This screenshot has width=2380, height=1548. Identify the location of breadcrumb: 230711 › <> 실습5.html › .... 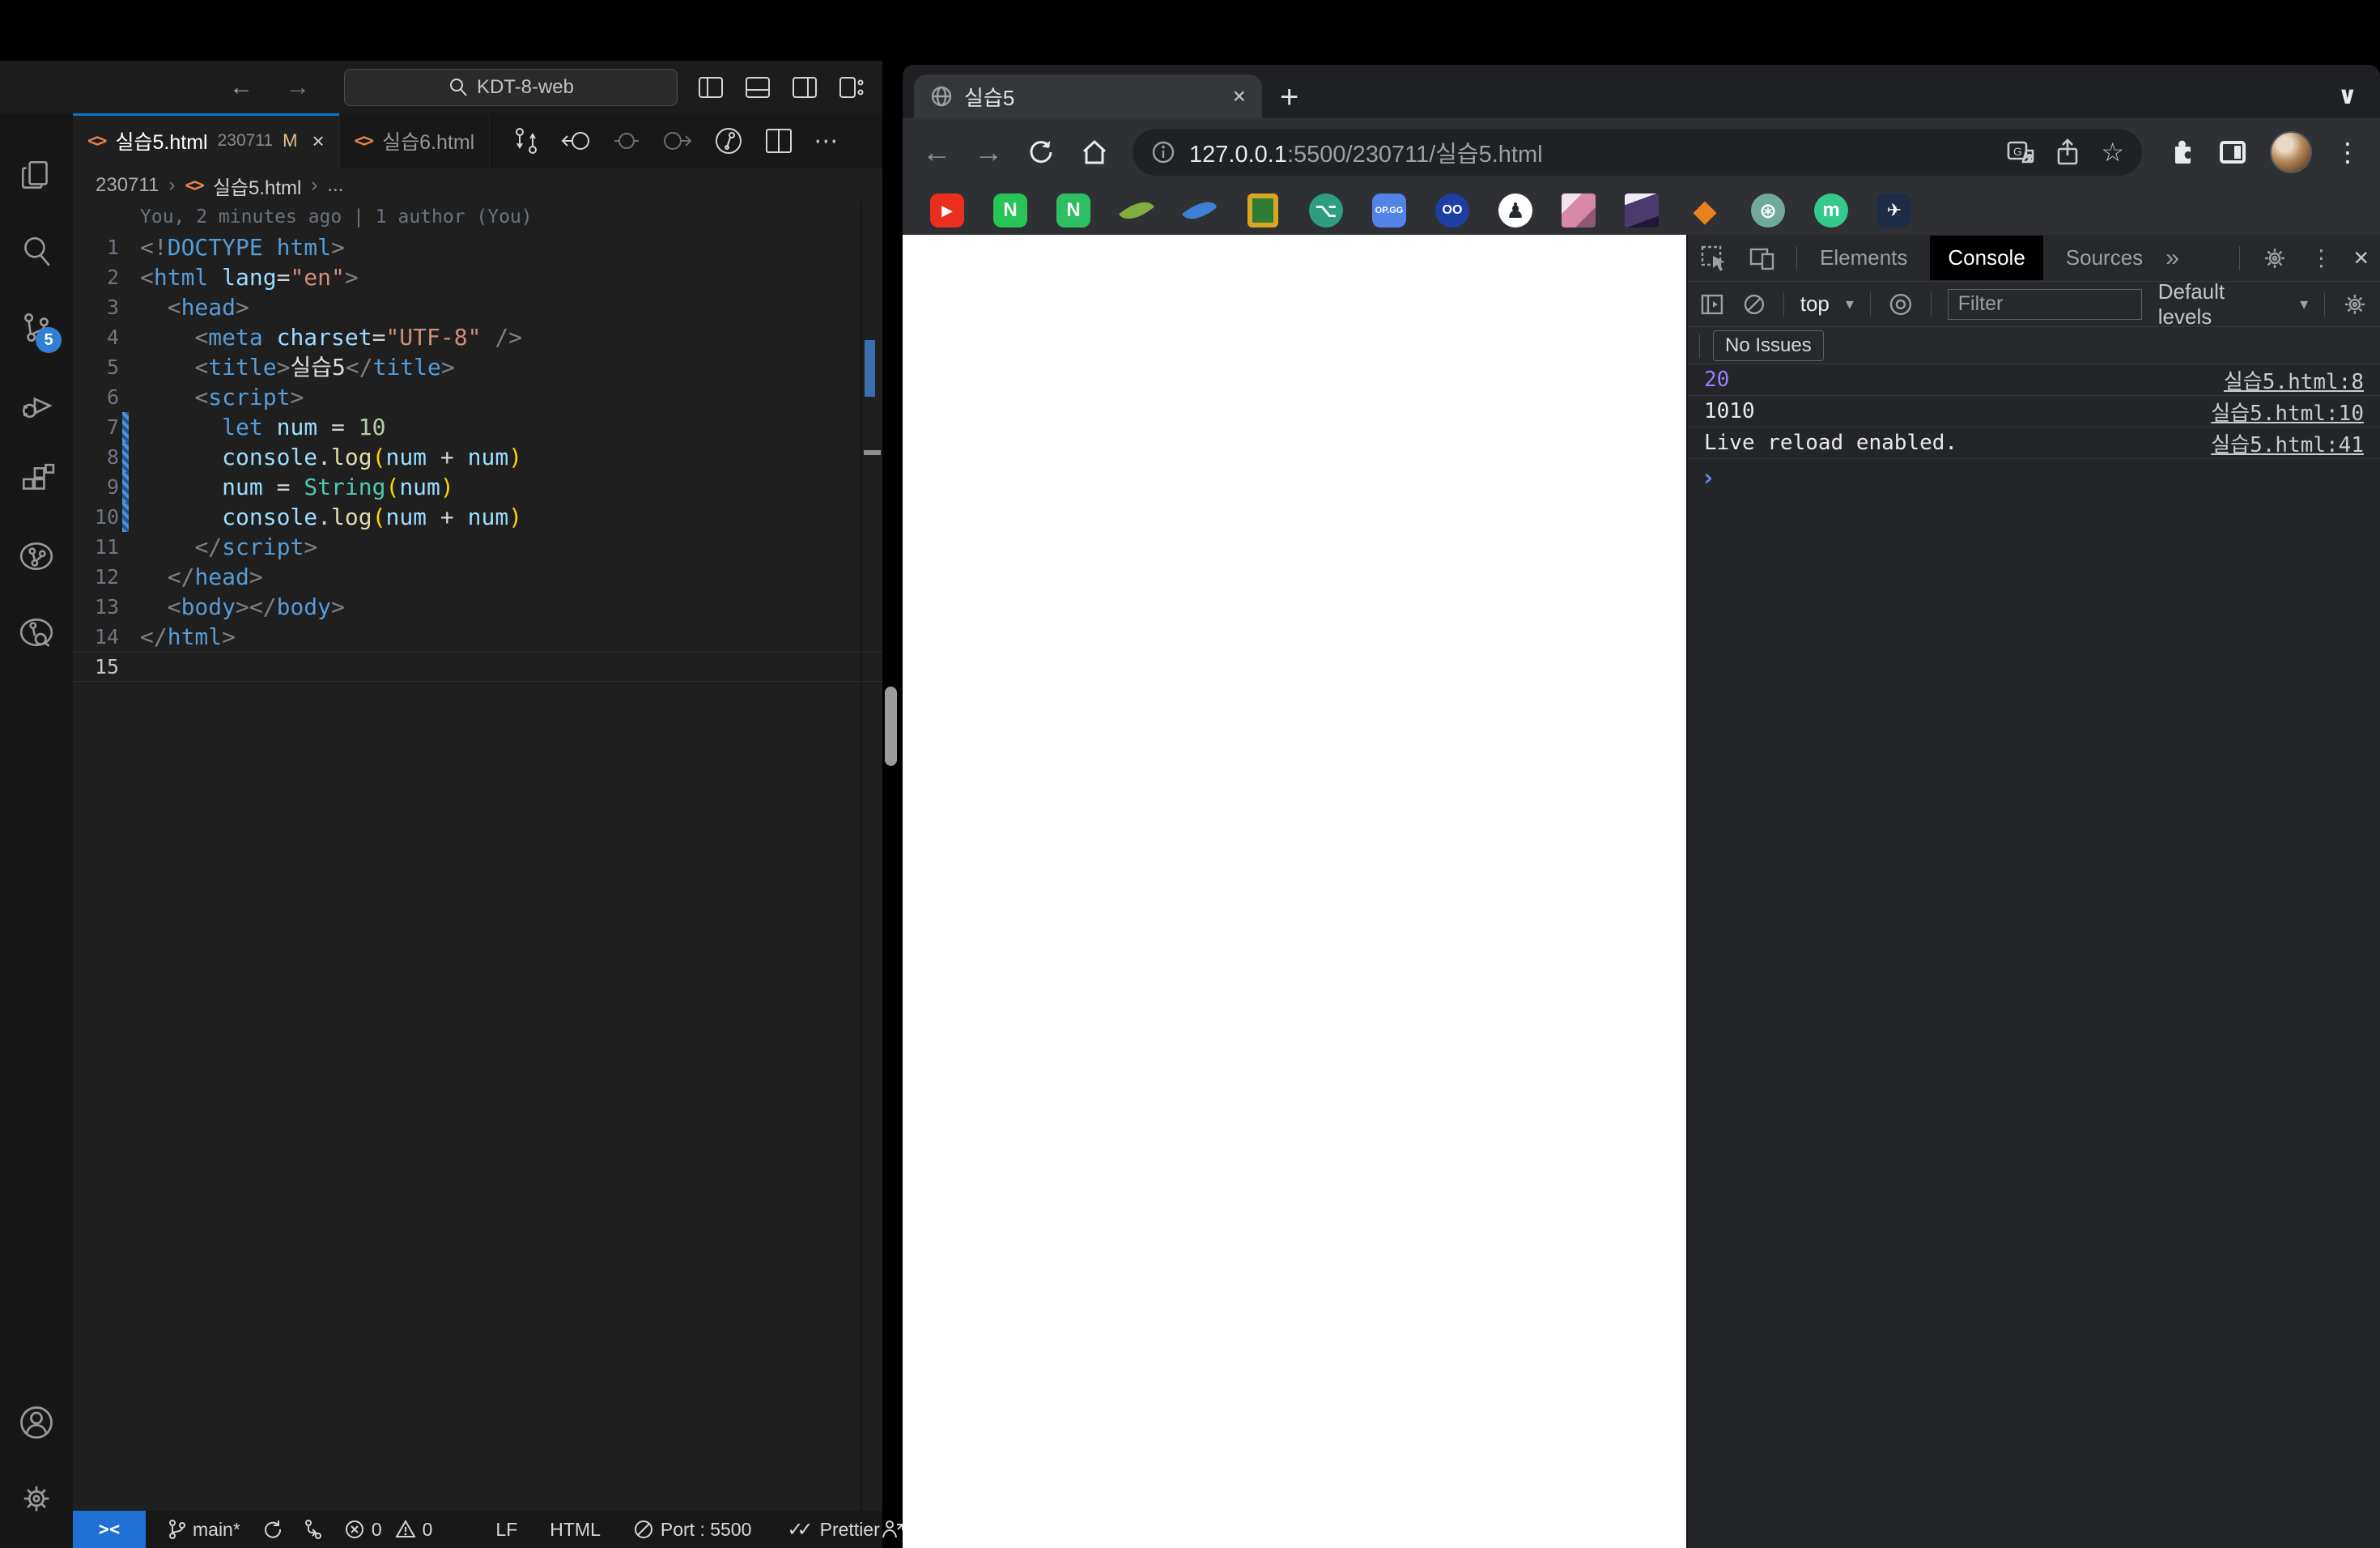
(477, 185).